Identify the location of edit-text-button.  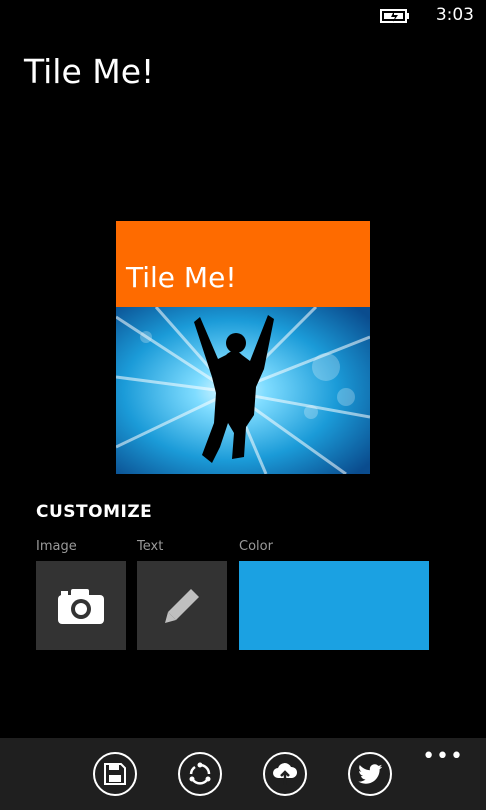
(182, 605).